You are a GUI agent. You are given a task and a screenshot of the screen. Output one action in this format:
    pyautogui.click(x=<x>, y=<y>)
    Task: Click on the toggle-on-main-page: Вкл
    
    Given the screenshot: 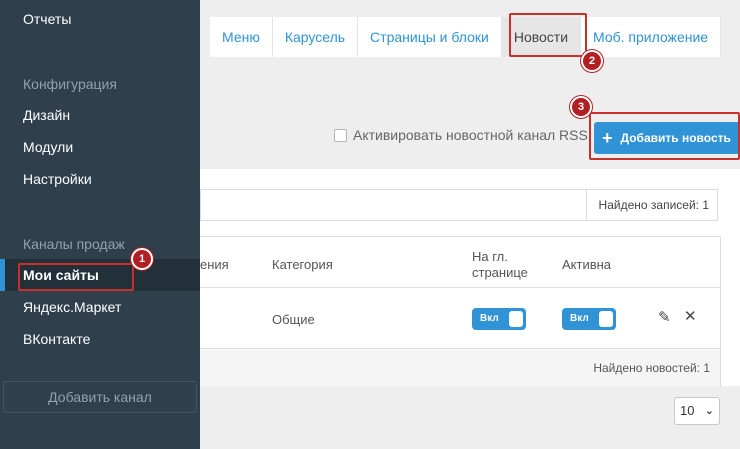 What is the action you would take?
    pyautogui.click(x=499, y=319)
    